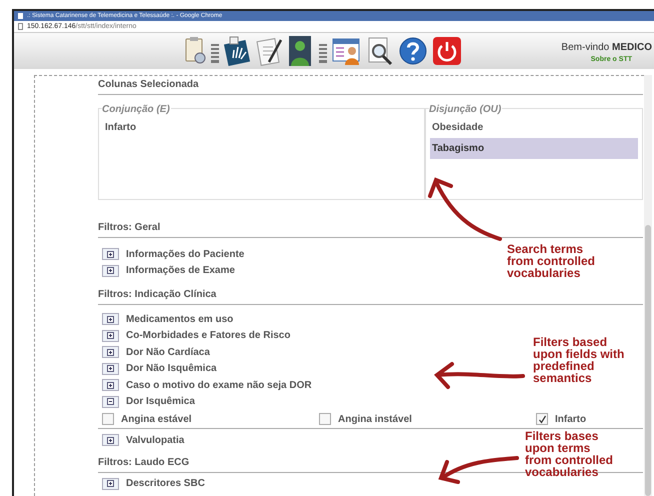 The height and width of the screenshot is (496, 654). I want to click on filter-label: Dor Não Isquêmica, so click(171, 368).